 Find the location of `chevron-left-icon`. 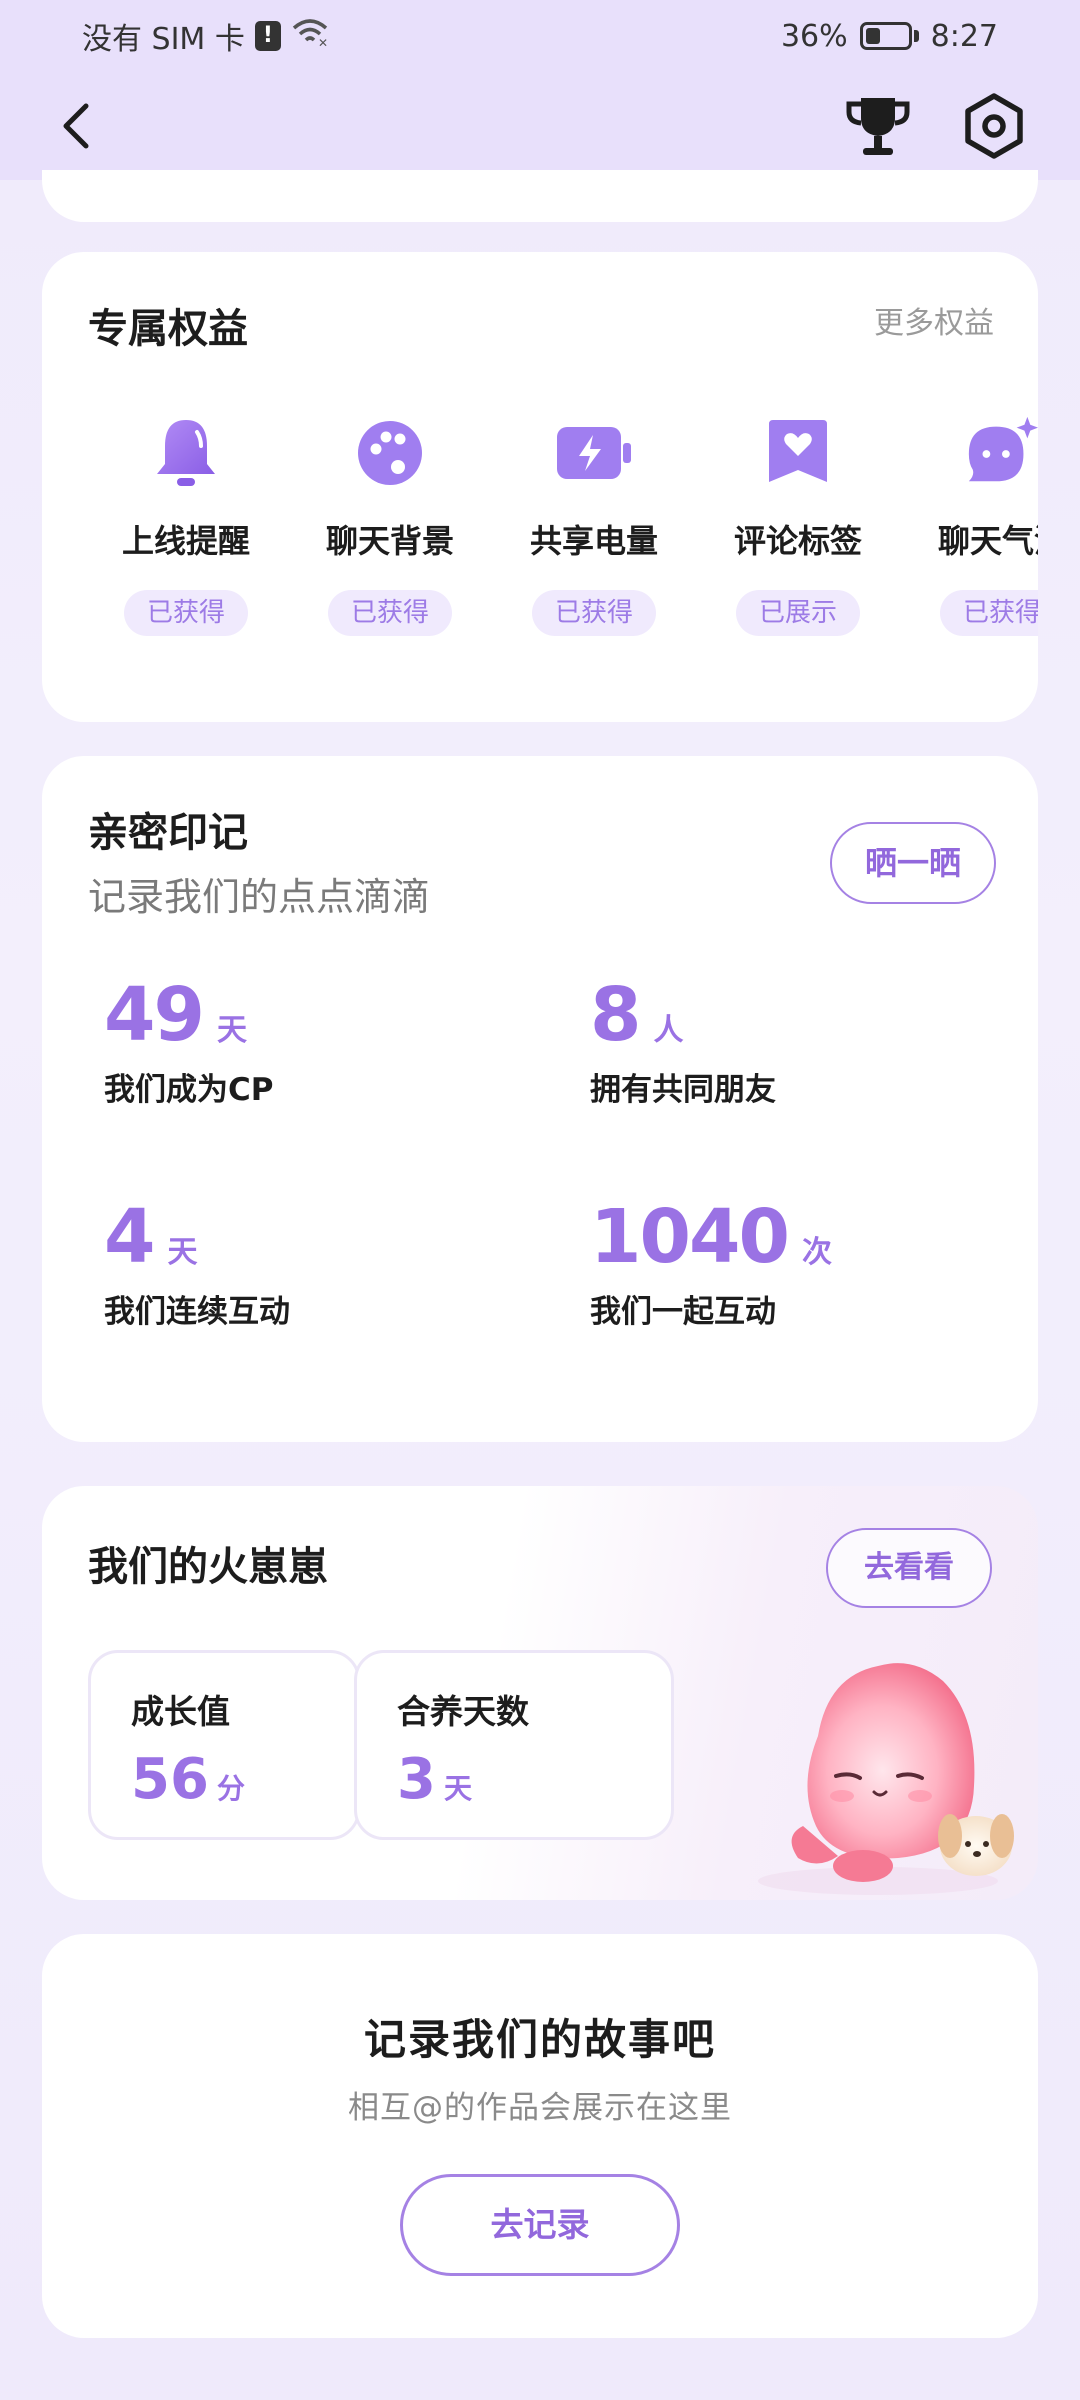

chevron-left-icon is located at coordinates (76, 126).